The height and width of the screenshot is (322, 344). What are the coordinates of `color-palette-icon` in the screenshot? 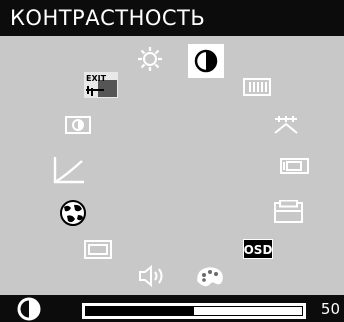 It's located at (210, 276).